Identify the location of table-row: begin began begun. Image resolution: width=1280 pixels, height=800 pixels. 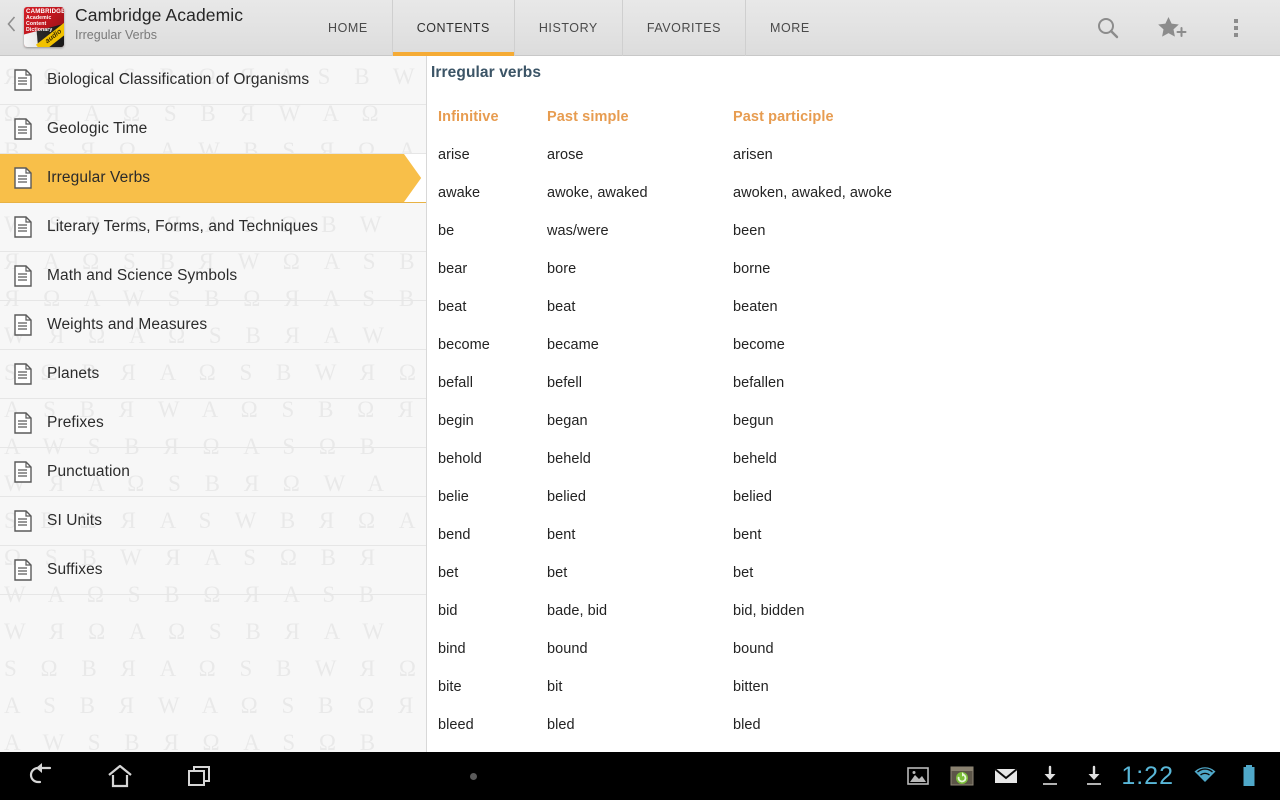
(853, 421).